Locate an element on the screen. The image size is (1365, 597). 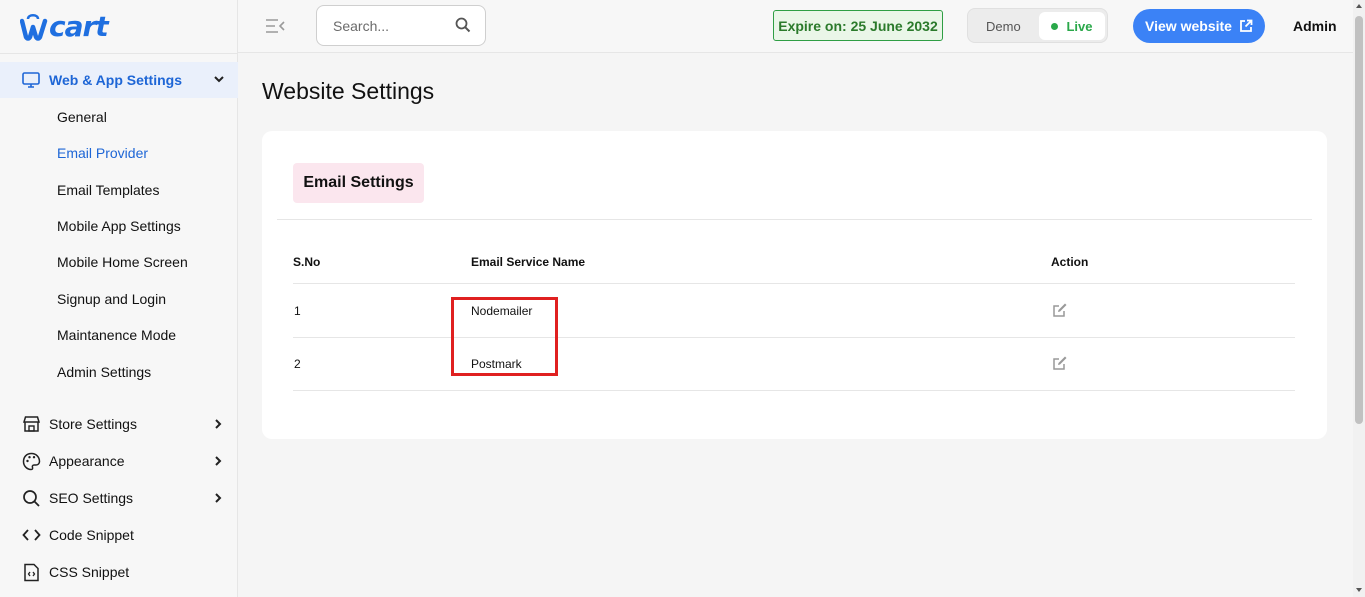
sidebar-subitem-email-provider: Email Provider is located at coordinates (102, 153).